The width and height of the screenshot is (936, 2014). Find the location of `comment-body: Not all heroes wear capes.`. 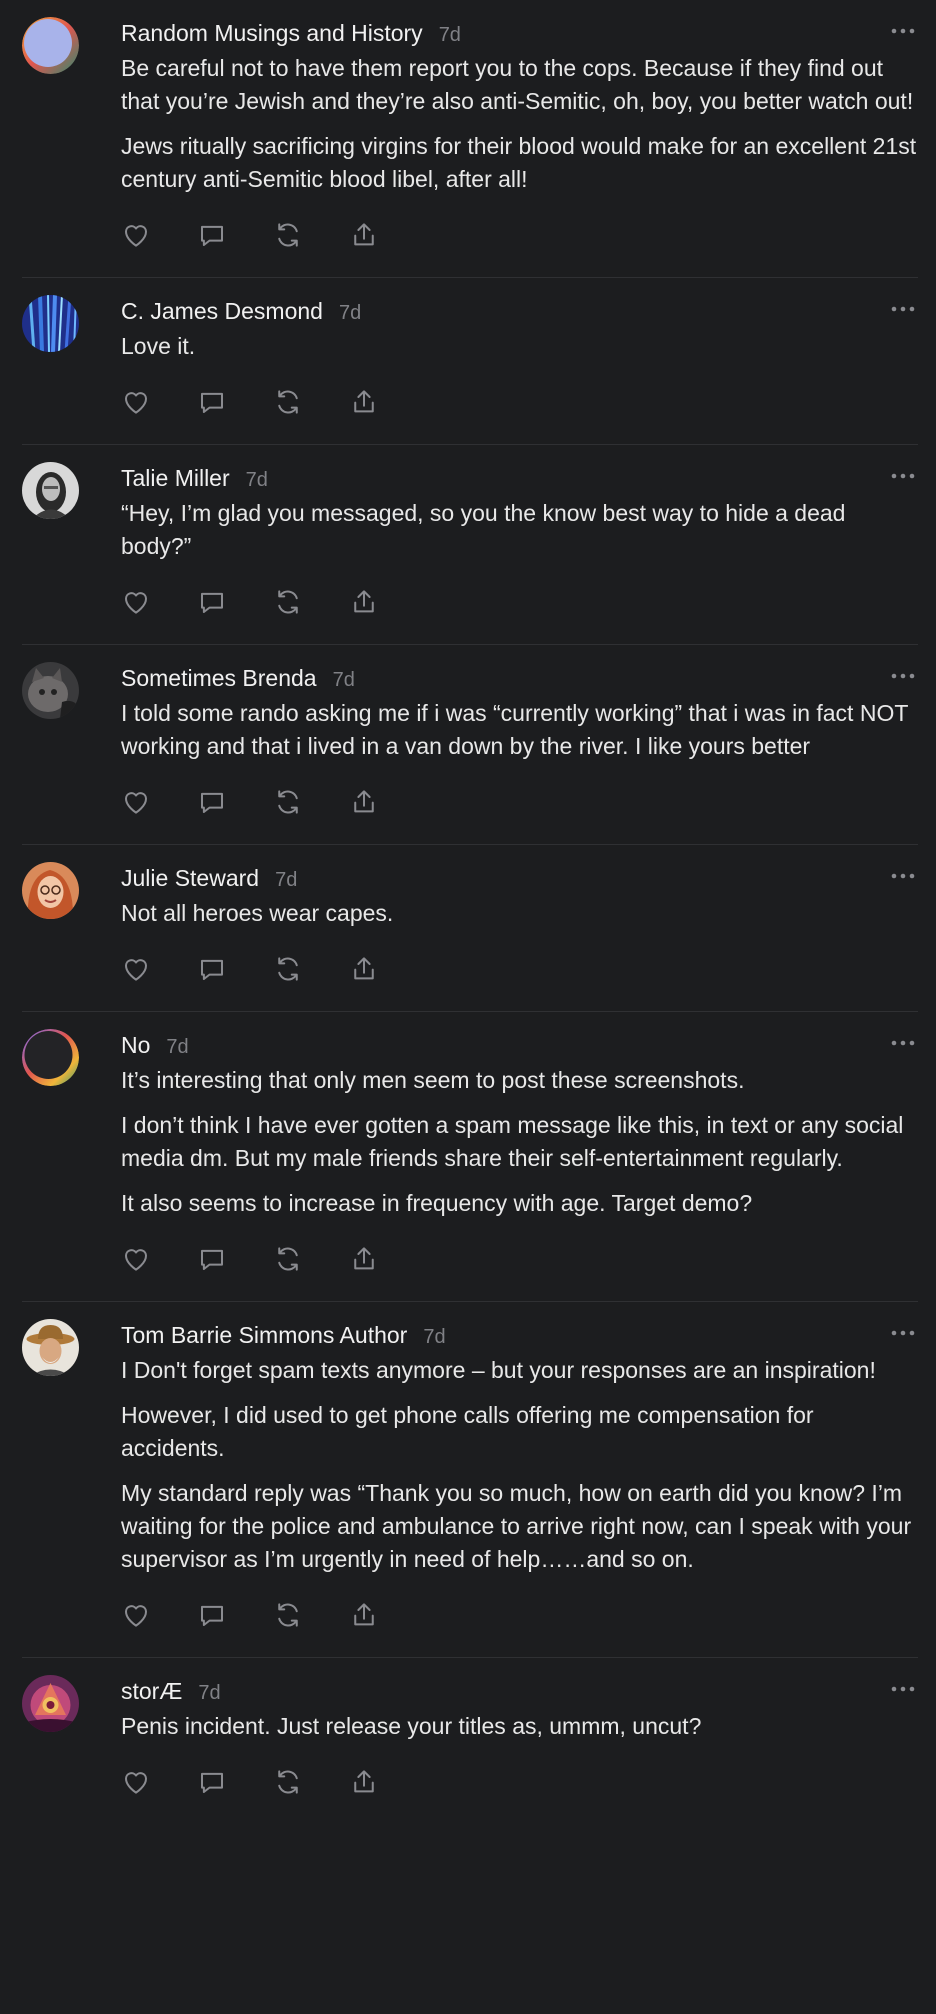

comment-body: Not all heroes wear capes. is located at coordinates (519, 913).